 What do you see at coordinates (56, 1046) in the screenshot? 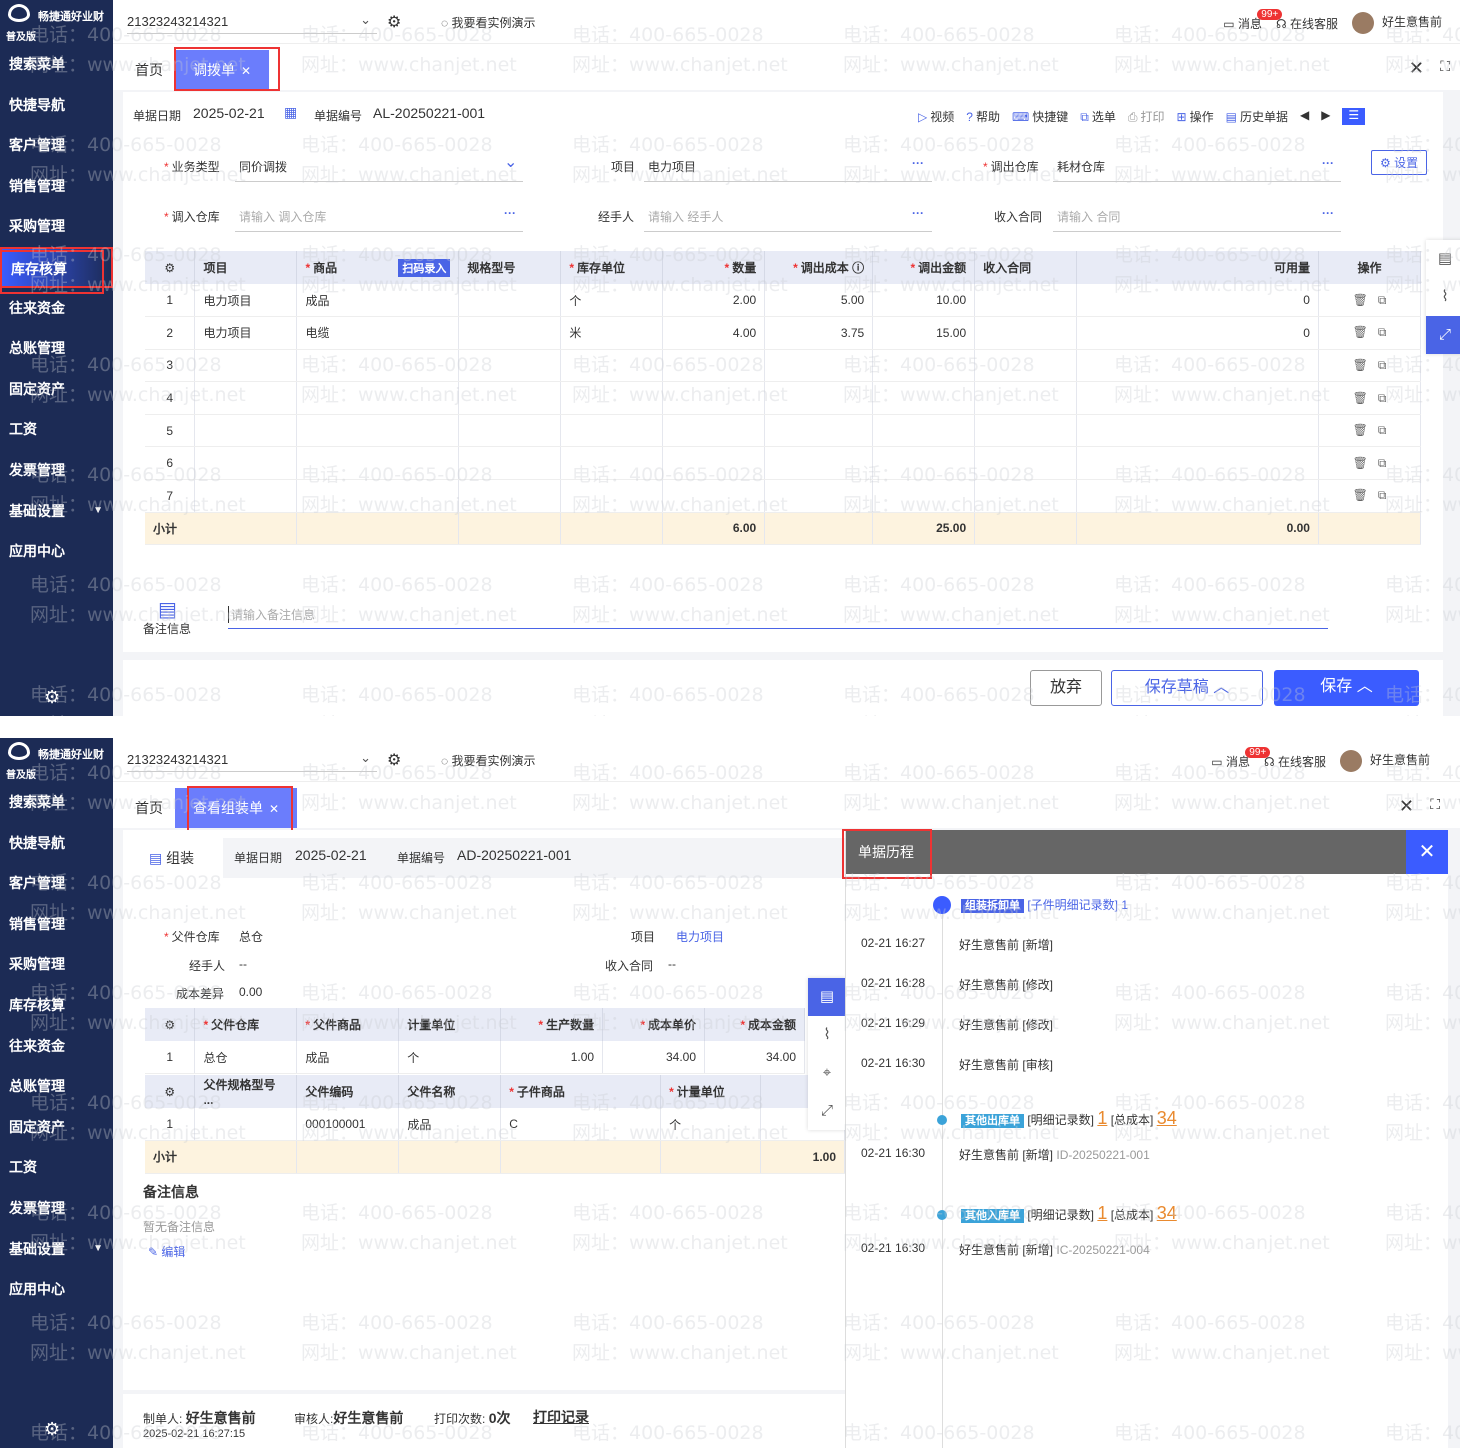
I see `menu-funds: 往来资金` at bounding box center [56, 1046].